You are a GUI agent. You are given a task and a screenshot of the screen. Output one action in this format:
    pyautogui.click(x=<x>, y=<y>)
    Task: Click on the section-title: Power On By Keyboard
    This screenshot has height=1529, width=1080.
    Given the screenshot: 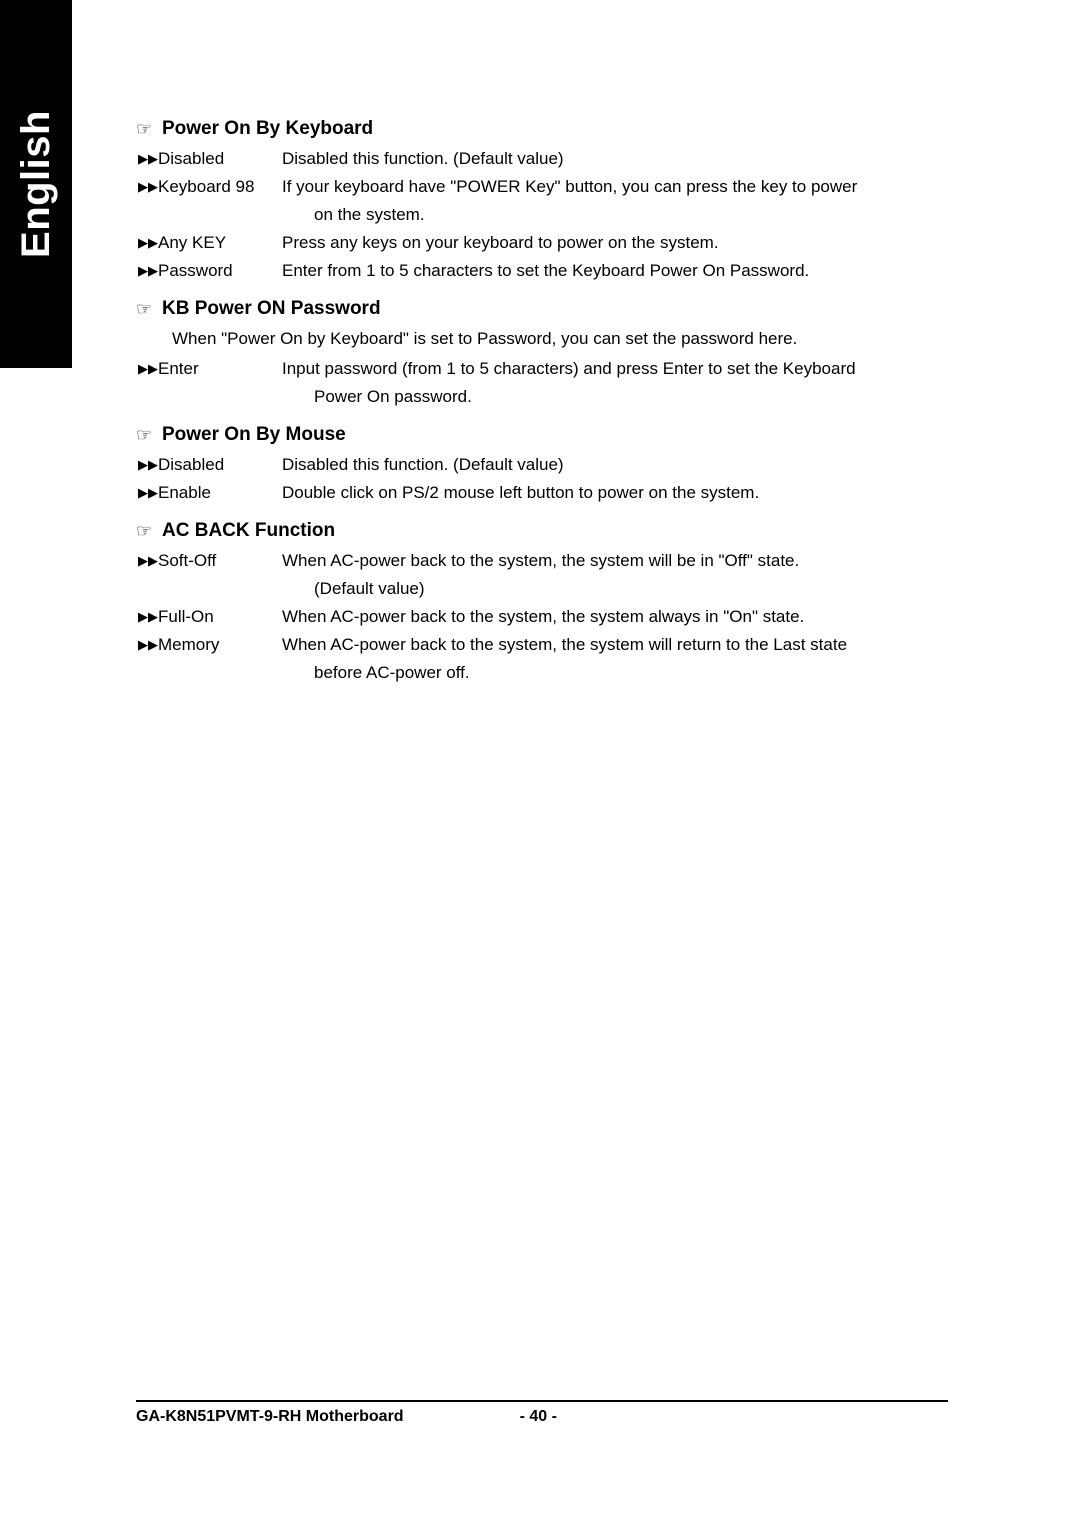 What is the action you would take?
    pyautogui.click(x=268, y=128)
    